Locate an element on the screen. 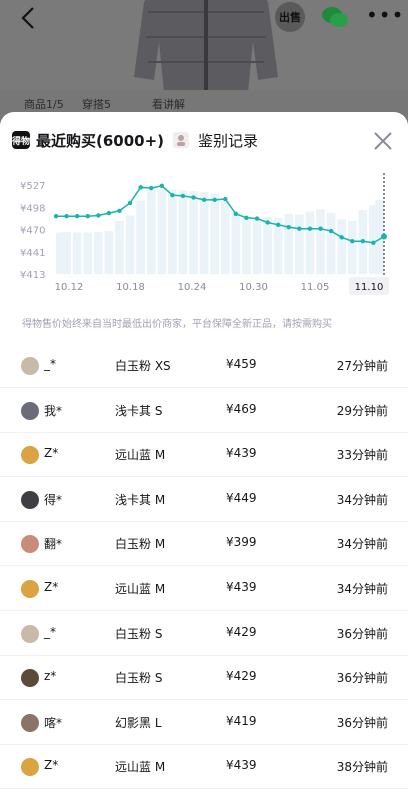  back-icon is located at coordinates (29, 18).